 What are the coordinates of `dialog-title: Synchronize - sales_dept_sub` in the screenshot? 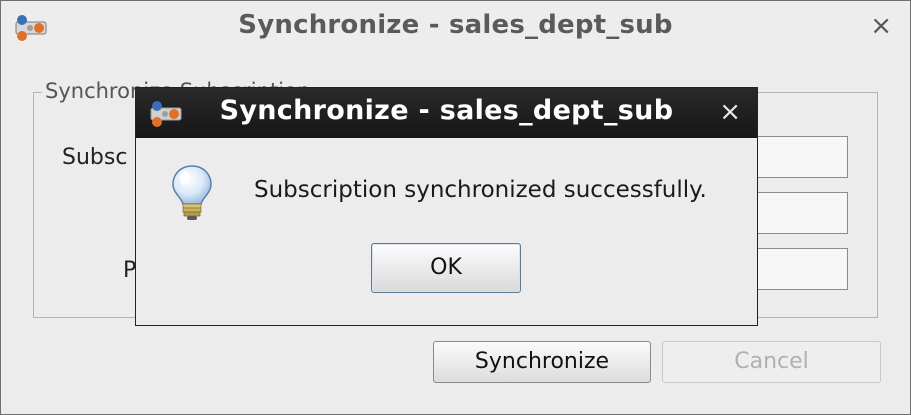 It's located at (446, 110).